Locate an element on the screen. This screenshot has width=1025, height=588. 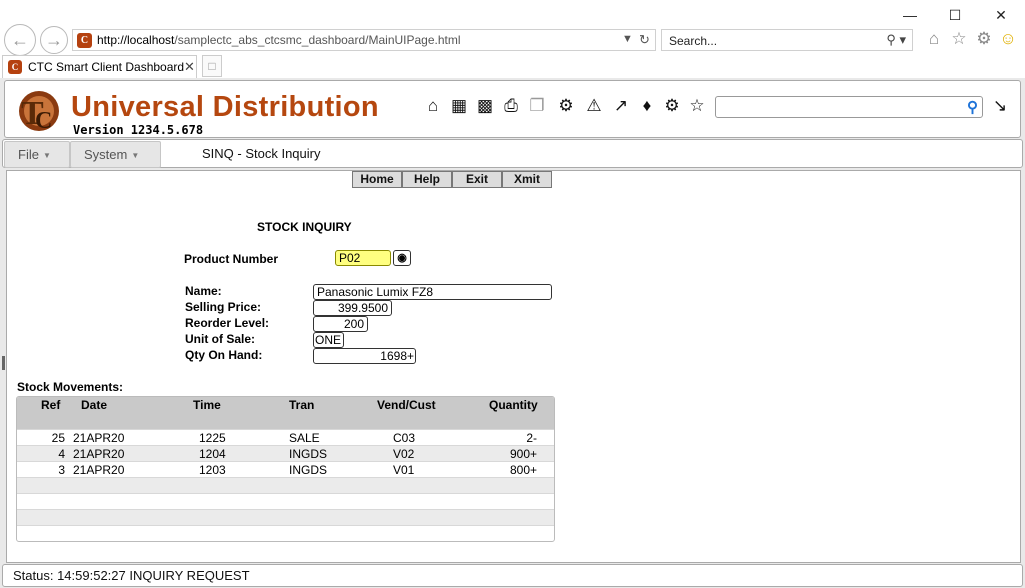
panel-splitter is located at coordinates (3, 363).